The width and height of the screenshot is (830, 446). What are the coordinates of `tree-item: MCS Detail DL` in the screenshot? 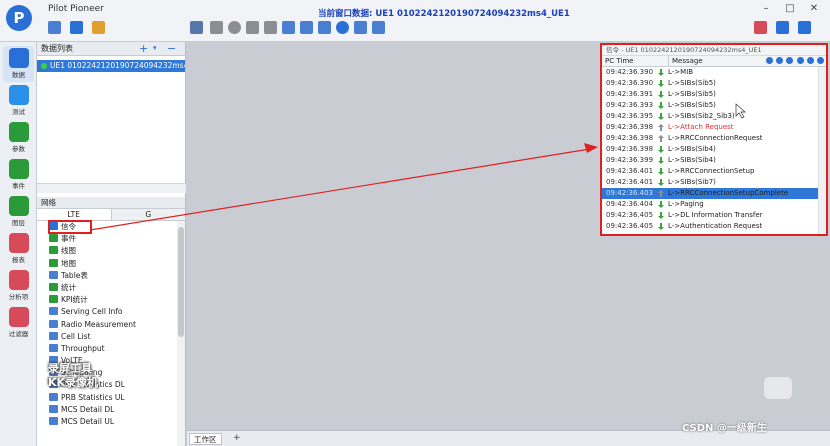 It's located at (117, 410).